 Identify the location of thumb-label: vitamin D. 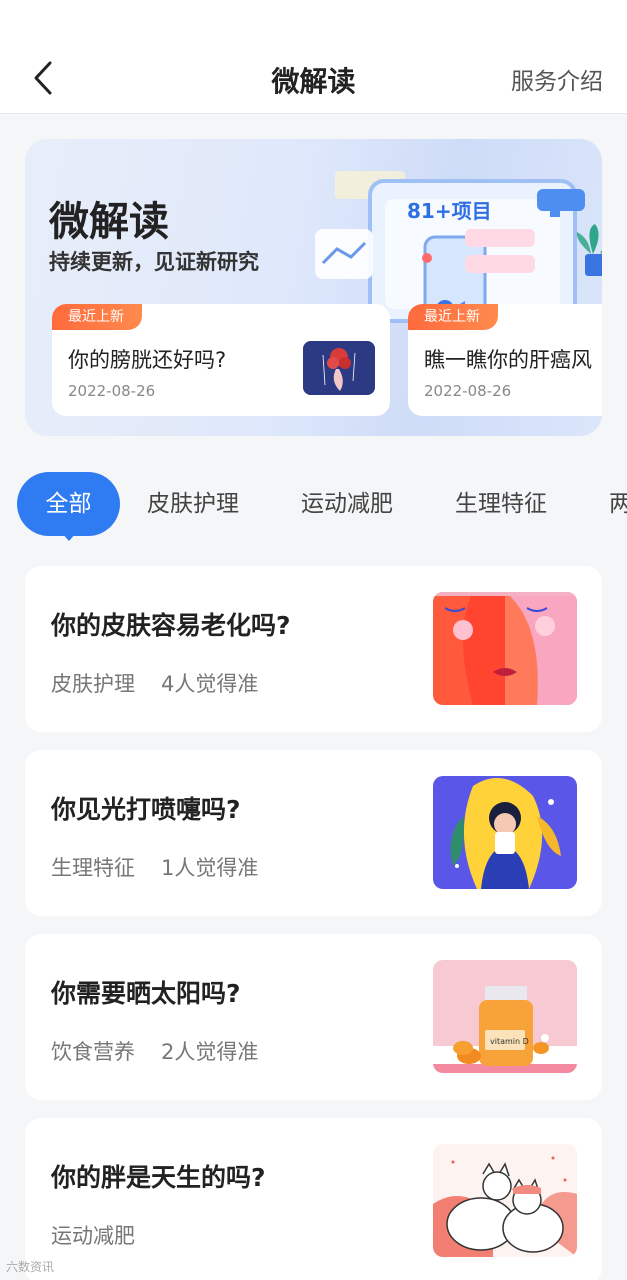
(509, 1041).